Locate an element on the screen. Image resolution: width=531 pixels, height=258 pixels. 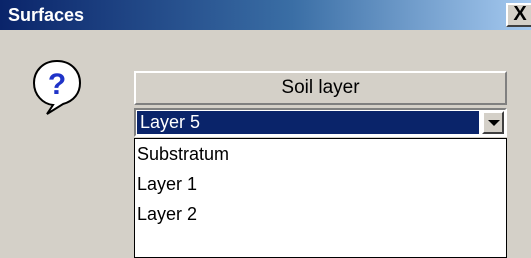
close-icon: X is located at coordinates (520, 14).